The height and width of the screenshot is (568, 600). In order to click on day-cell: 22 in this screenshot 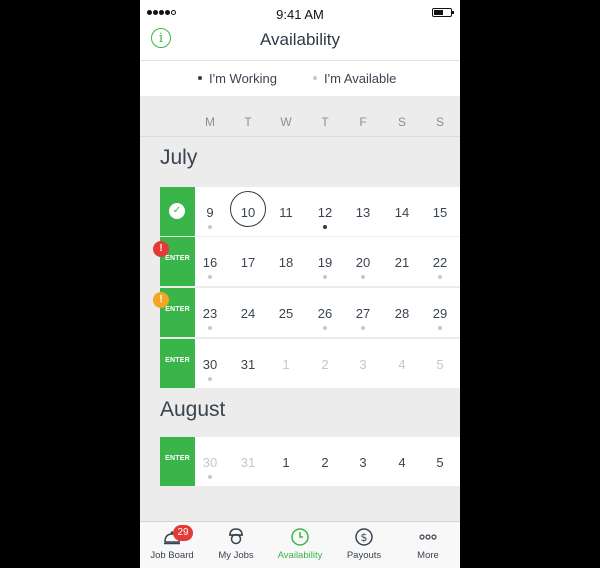, I will do `click(440, 261)`.